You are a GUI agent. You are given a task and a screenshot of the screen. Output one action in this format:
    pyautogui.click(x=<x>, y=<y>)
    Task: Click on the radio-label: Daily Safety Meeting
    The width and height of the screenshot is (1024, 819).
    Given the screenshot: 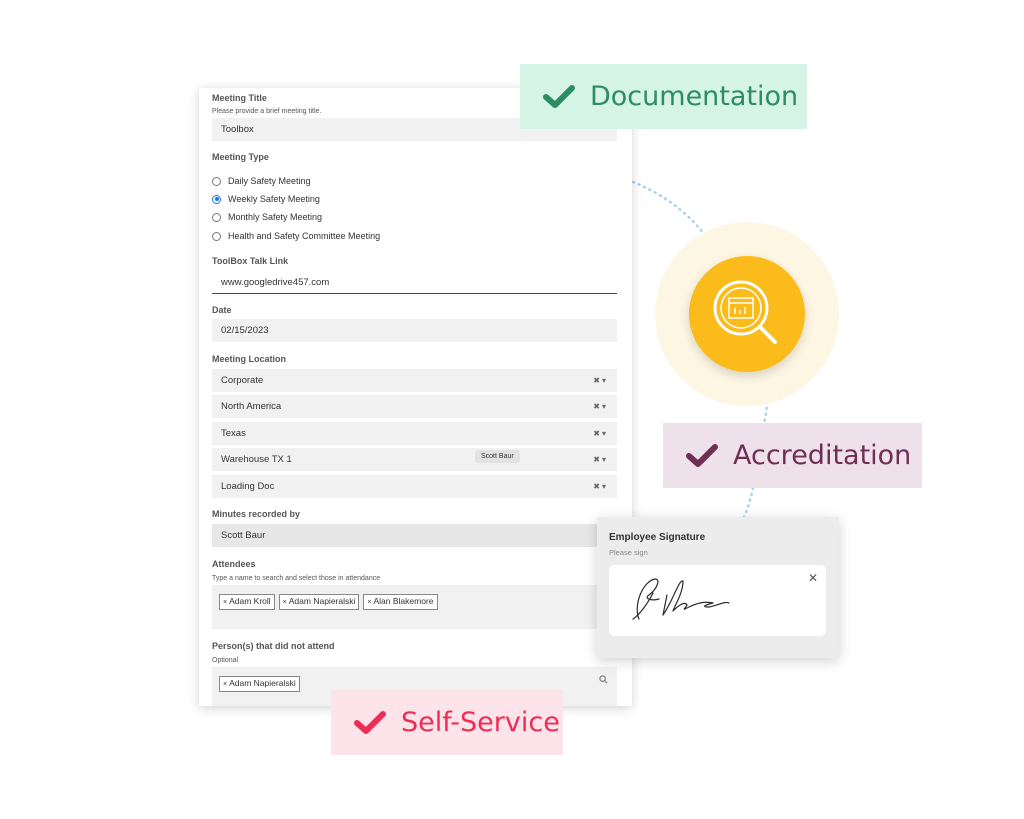 What is the action you would take?
    pyautogui.click(x=269, y=181)
    